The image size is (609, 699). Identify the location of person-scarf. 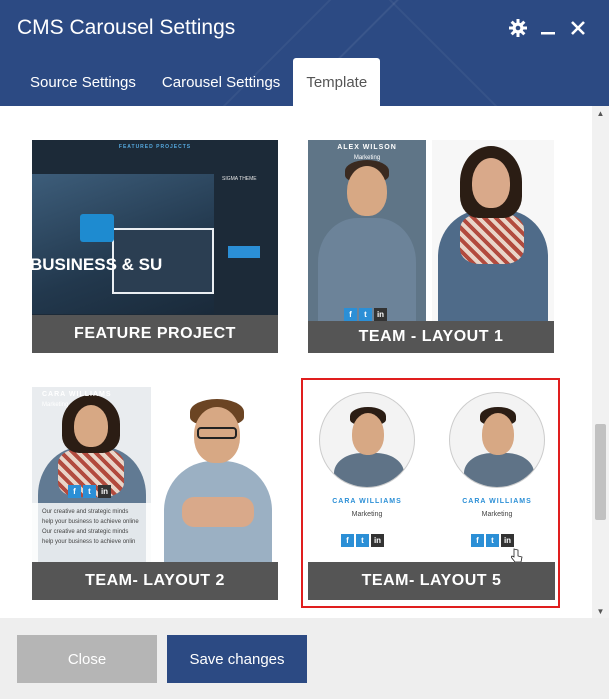
(492, 239).